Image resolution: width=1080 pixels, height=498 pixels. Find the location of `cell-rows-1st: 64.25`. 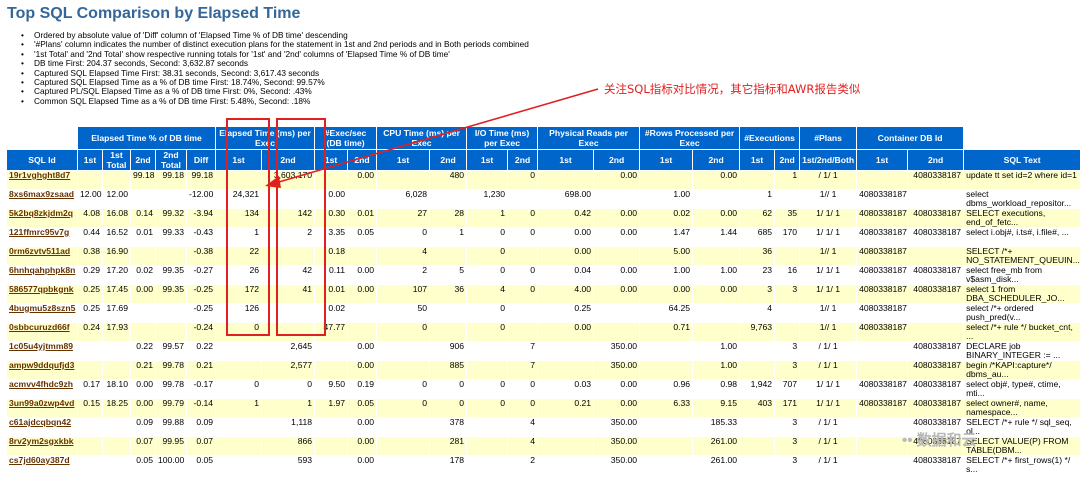

cell-rows-1st: 64.25 is located at coordinates (666, 312).